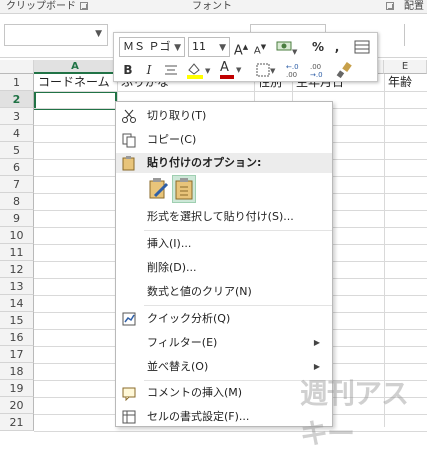 The width and height of the screenshot is (427, 452). Describe the element at coordinates (199, 46) in the screenshot. I see `font-size-value: 11` at that location.